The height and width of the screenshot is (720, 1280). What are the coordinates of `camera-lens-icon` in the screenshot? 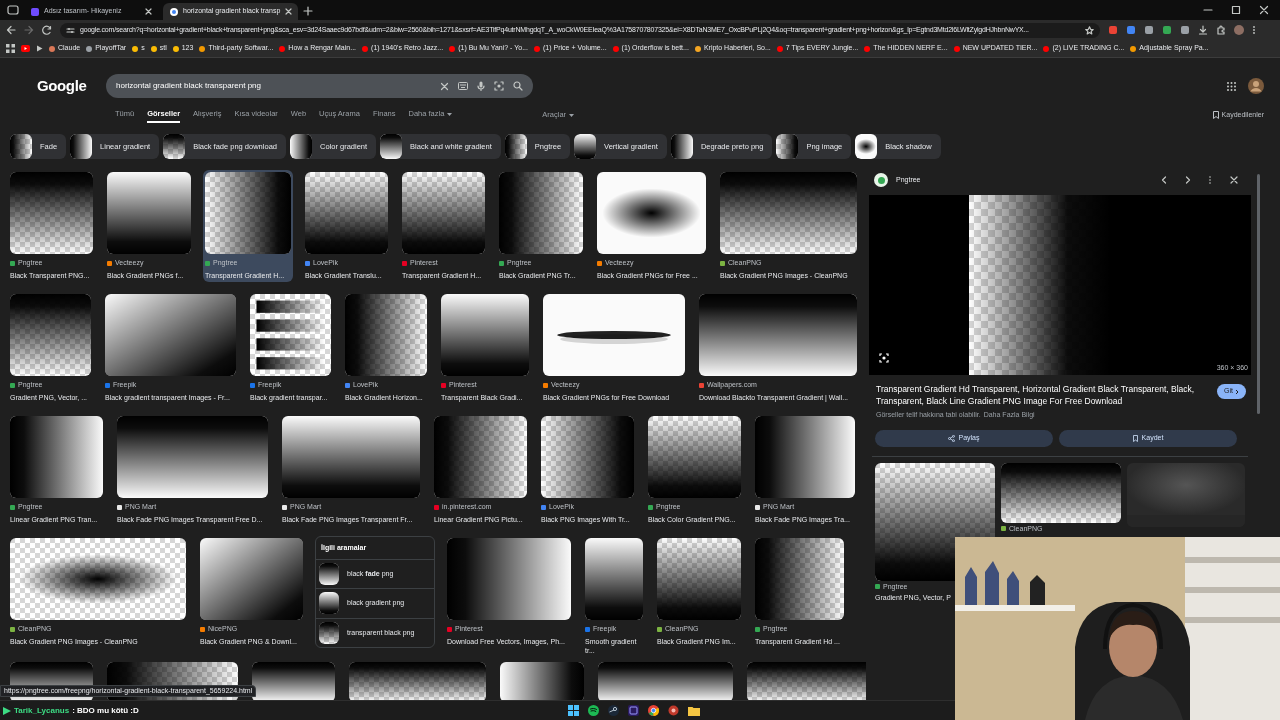 It's located at (499, 86).